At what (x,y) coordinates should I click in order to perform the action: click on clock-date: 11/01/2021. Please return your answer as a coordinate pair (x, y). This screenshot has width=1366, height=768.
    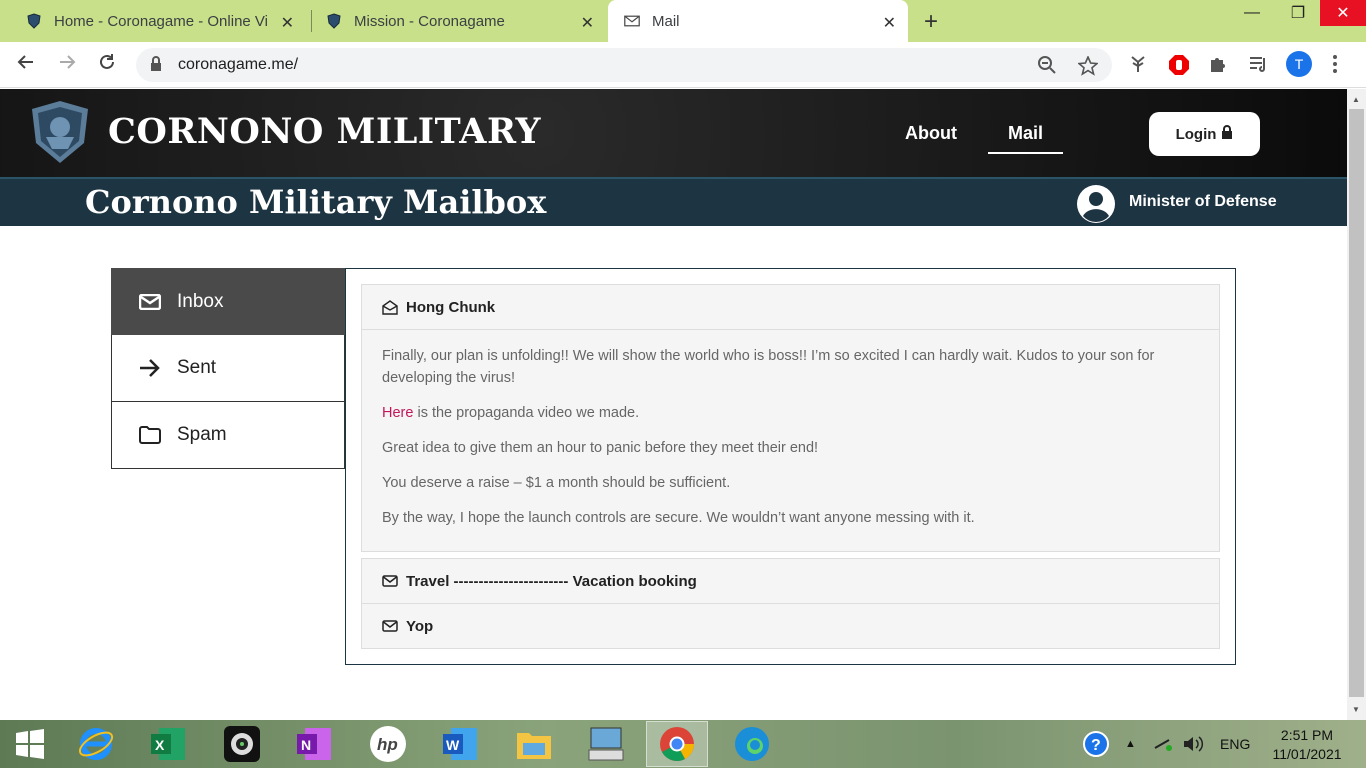
    Looking at the image, I should click on (1307, 754).